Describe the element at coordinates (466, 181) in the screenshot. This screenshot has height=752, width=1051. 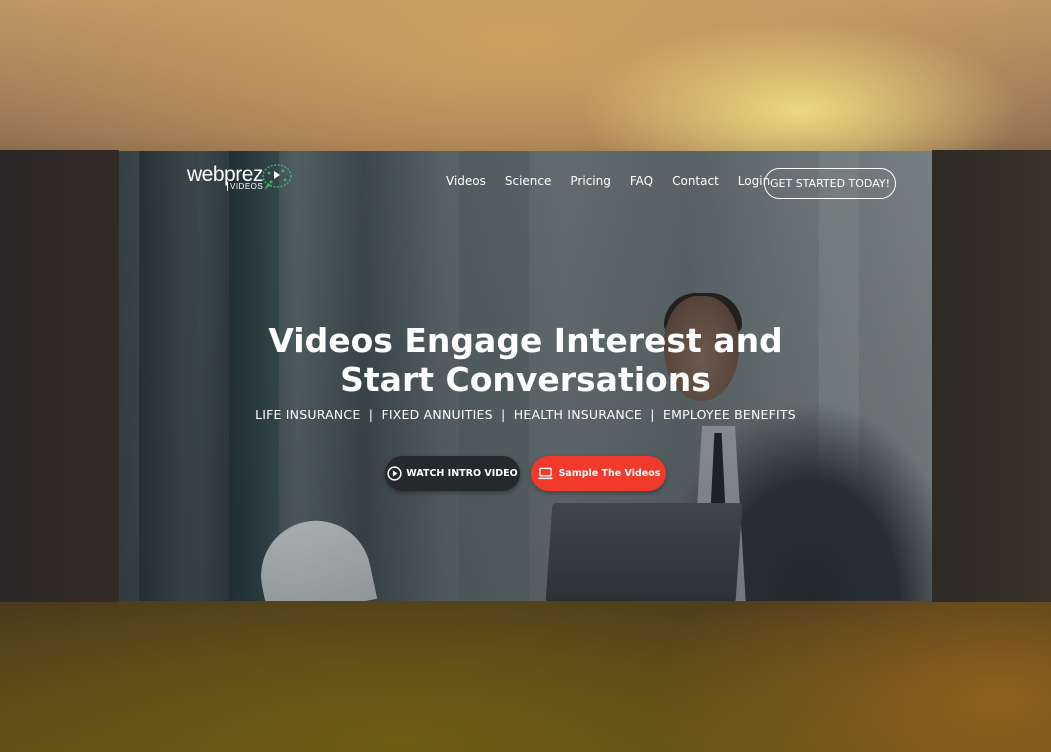
I see `nav-videos: Videos` at that location.